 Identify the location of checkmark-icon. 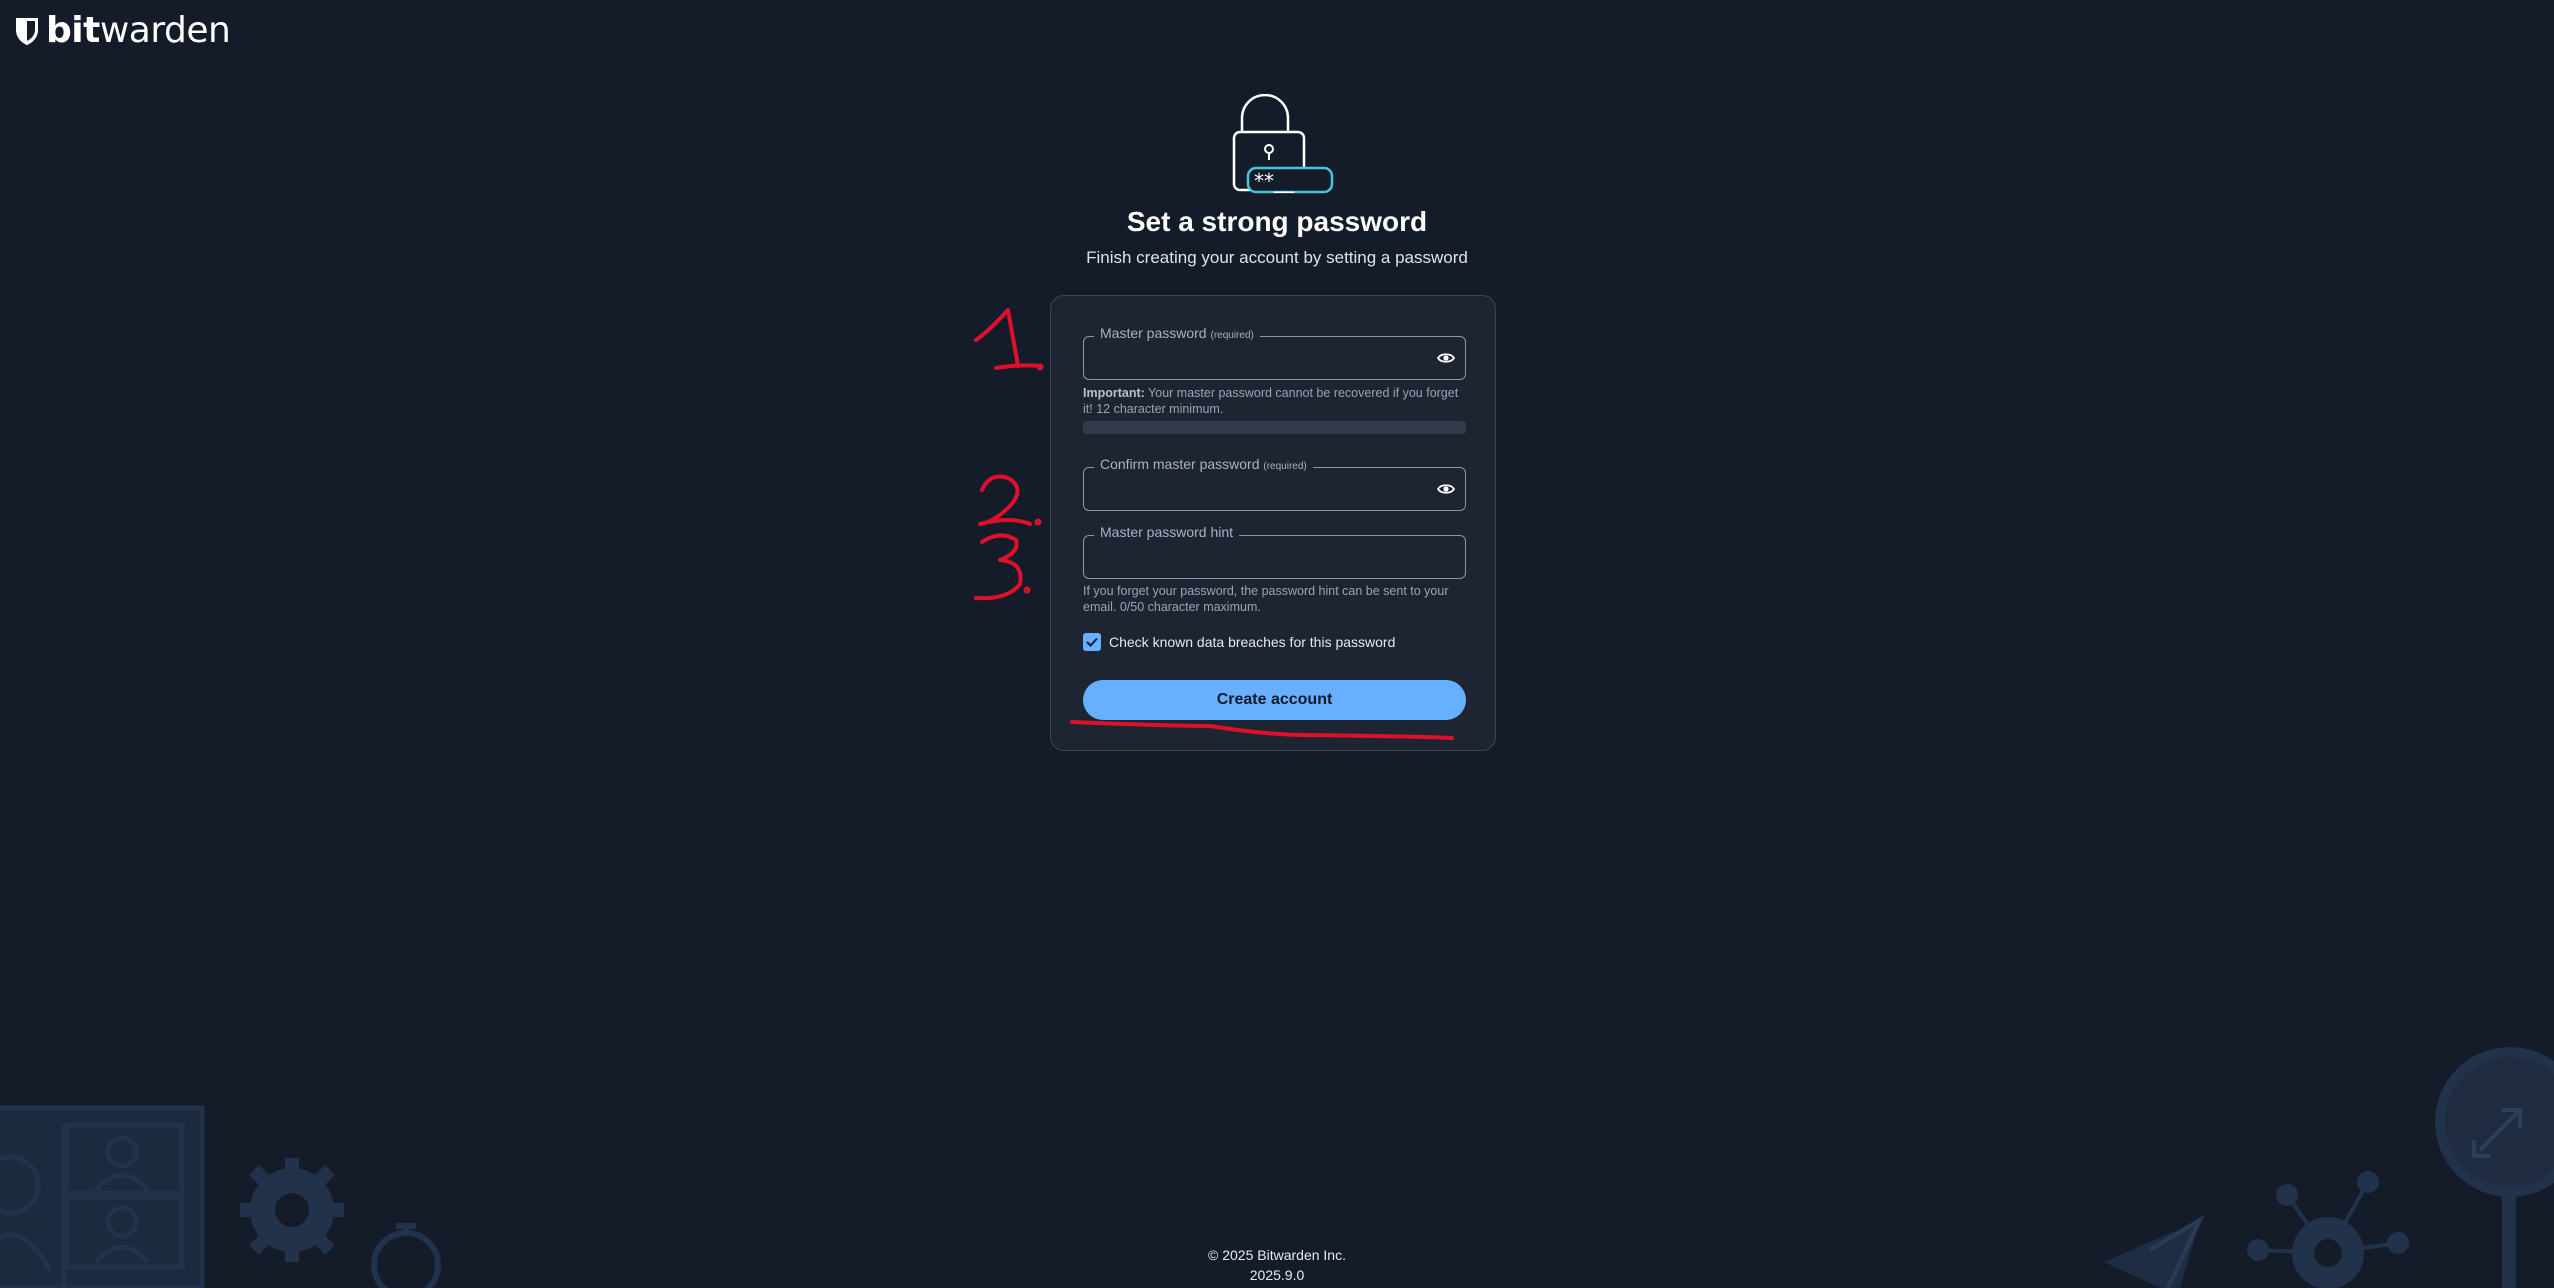
(1092, 642).